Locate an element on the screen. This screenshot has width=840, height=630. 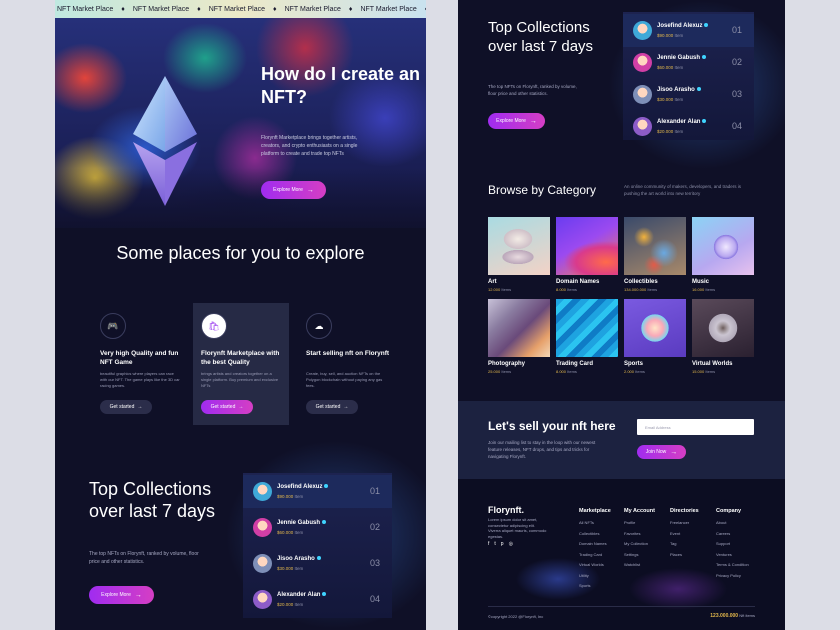
ethereum-logo-icon is located at coordinates (165, 141).